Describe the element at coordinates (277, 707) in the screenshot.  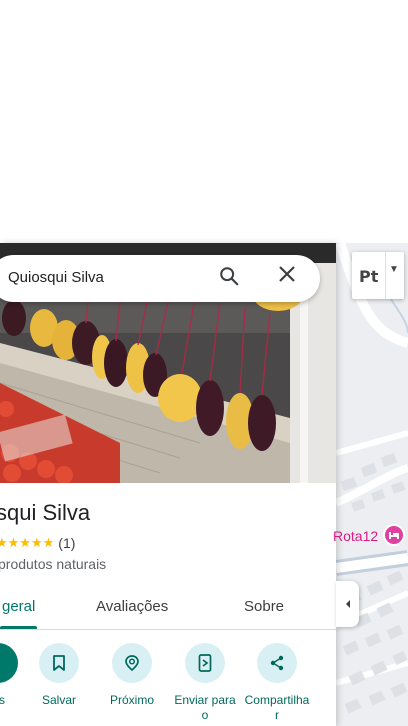
I see `share-label: Compartilha r` at that location.